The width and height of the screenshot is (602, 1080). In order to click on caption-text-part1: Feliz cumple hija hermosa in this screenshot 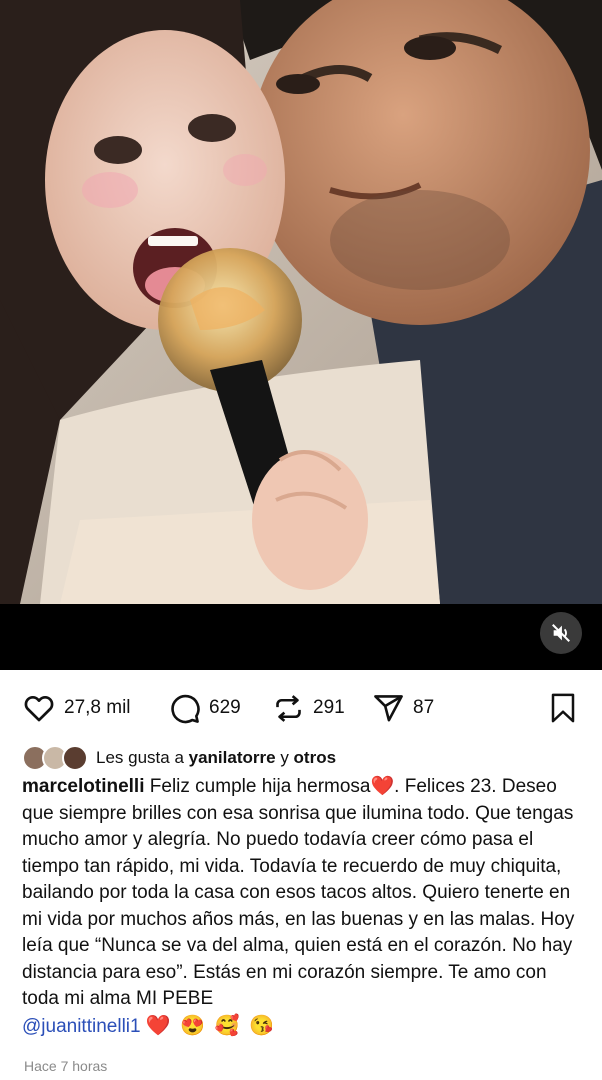, I will do `click(260, 786)`.